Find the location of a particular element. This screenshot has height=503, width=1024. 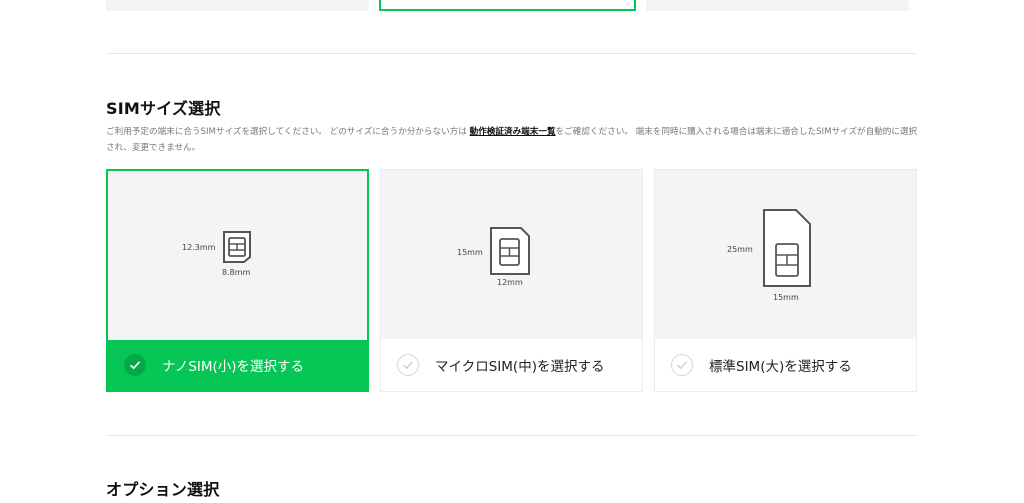

sim-visual-micro: 15mm 12mm is located at coordinates (511, 255).